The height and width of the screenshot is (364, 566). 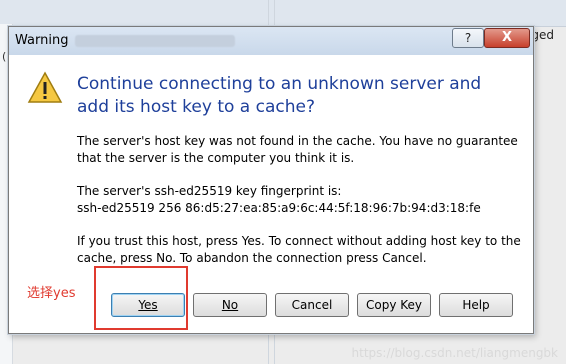 What do you see at coordinates (51, 293) in the screenshot?
I see `annotation-label: 选择yes` at bounding box center [51, 293].